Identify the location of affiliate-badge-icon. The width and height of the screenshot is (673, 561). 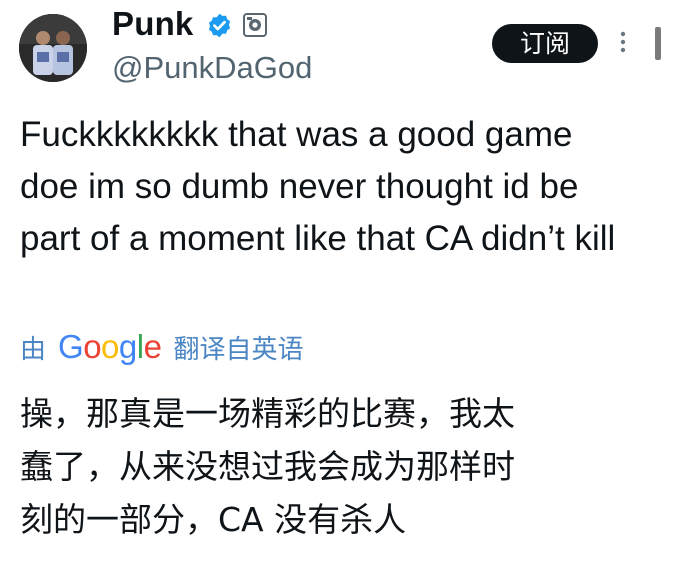
(255, 25).